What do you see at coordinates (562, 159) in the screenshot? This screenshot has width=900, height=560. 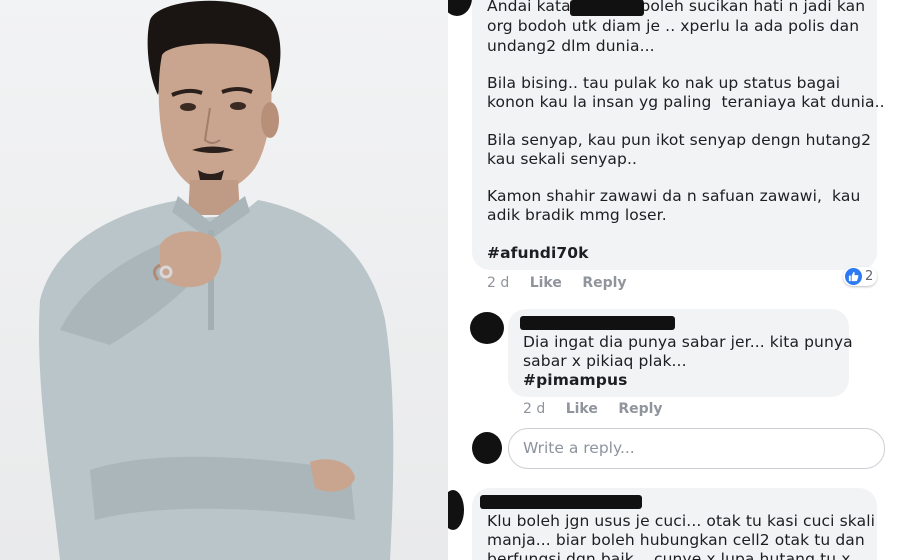 I see `comment-line: kau sekali senyap..` at bounding box center [562, 159].